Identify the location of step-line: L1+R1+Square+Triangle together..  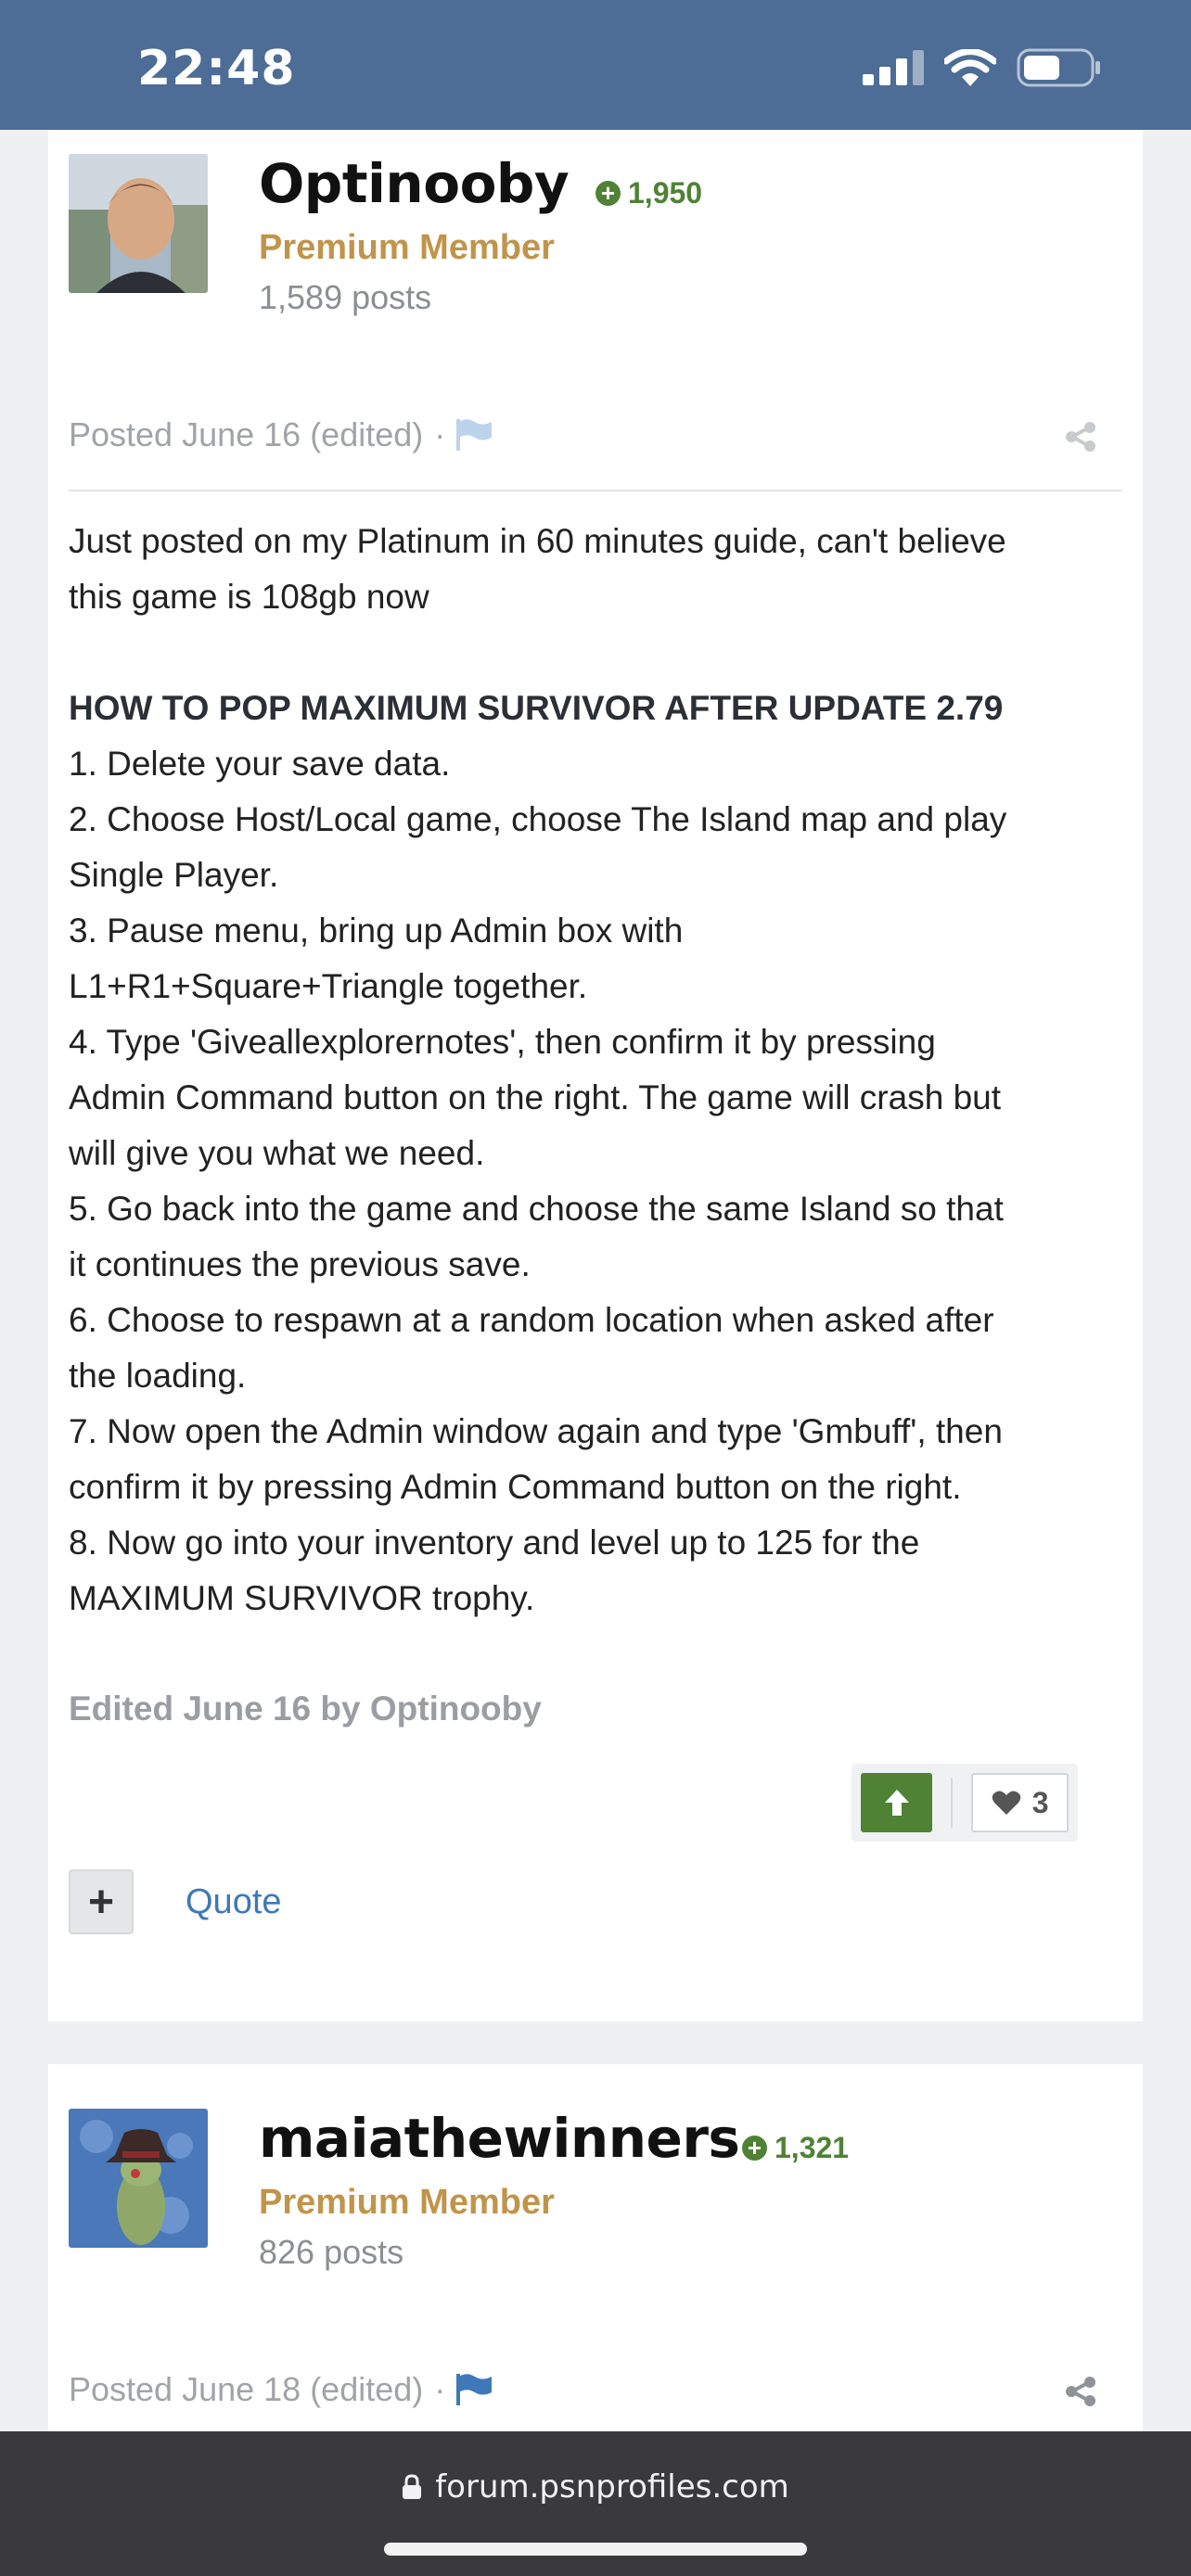
(328, 986).